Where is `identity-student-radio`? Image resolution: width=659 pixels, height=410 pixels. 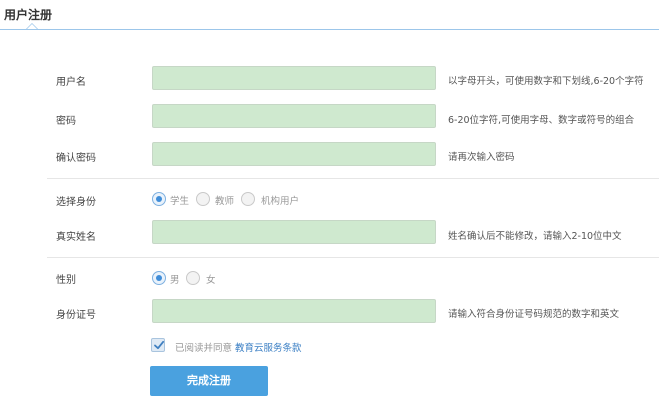 identity-student-radio is located at coordinates (159, 199).